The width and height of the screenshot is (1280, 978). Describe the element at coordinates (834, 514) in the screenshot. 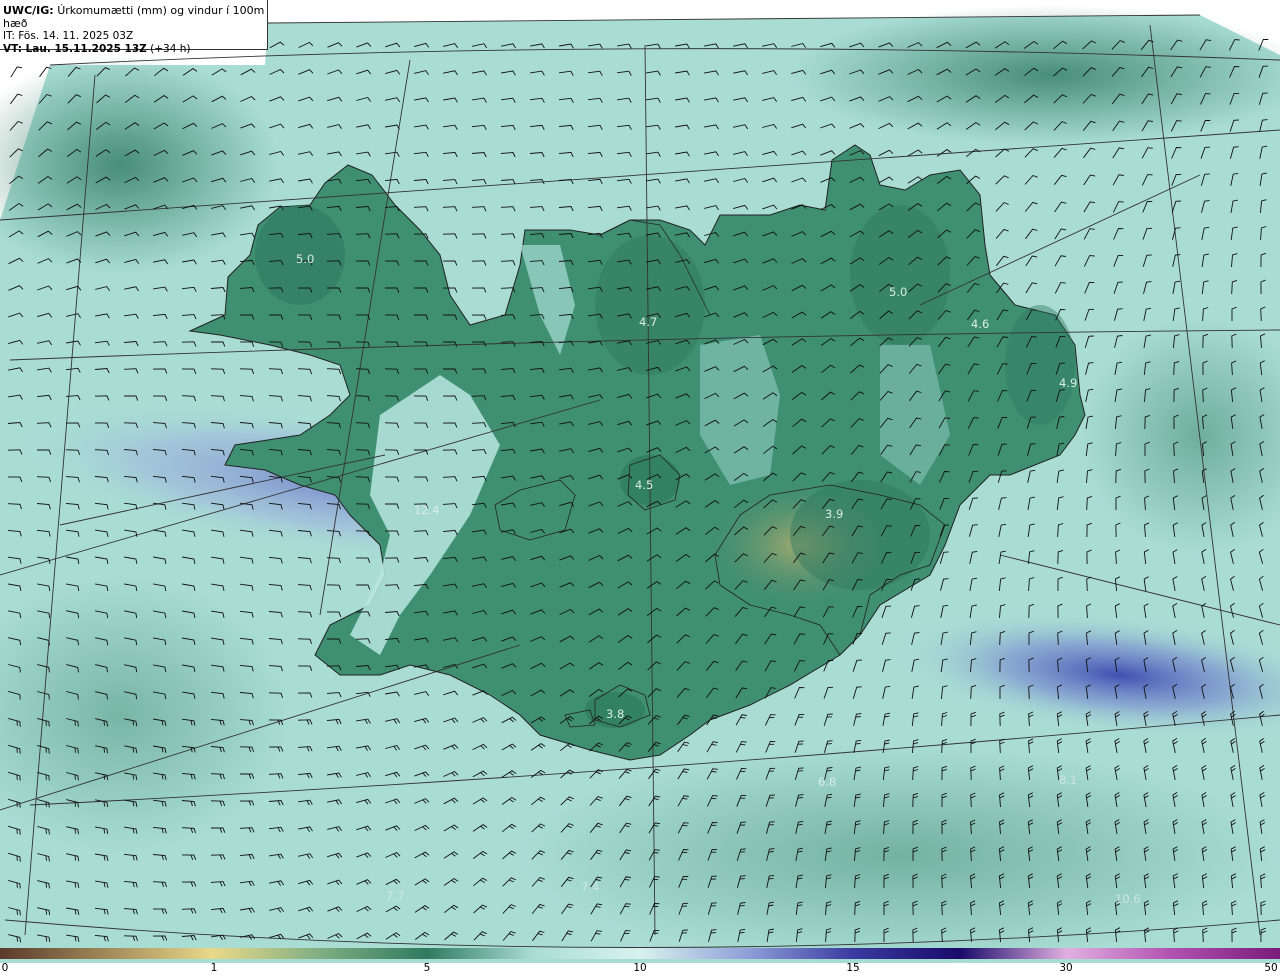

I see `value-label: 3.9` at that location.